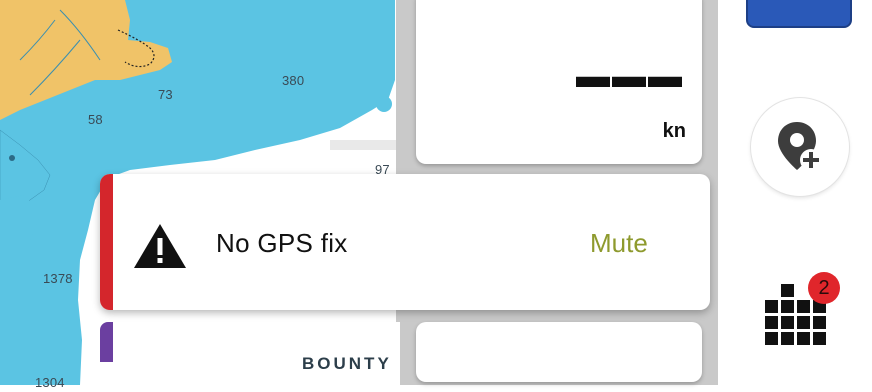 Image resolution: width=872 pixels, height=392 pixels. I want to click on add-waypoint-icon, so click(800, 146).